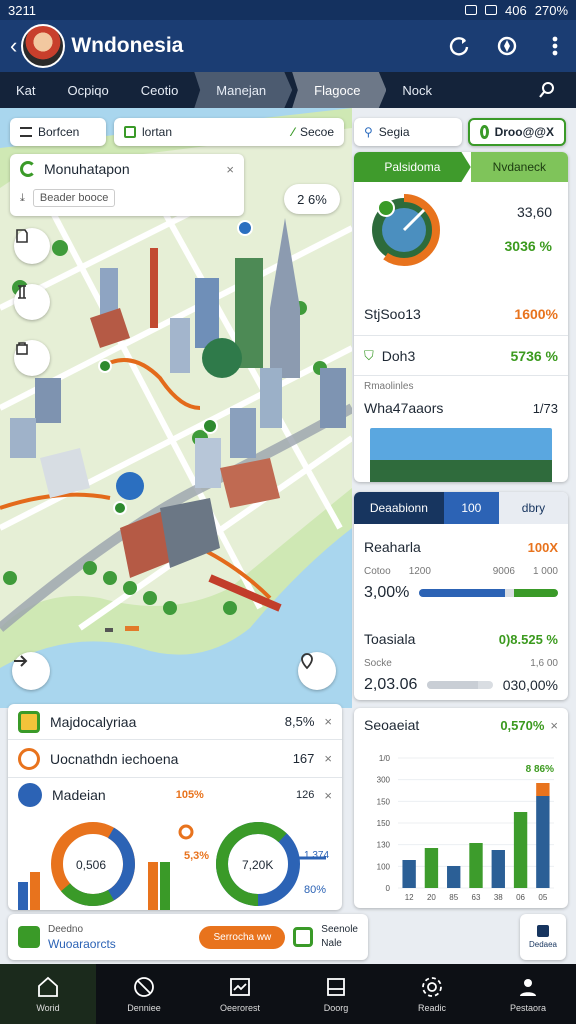  What do you see at coordinates (536, 313) in the screenshot?
I see `overview-row-value: 1600%` at bounding box center [536, 313].